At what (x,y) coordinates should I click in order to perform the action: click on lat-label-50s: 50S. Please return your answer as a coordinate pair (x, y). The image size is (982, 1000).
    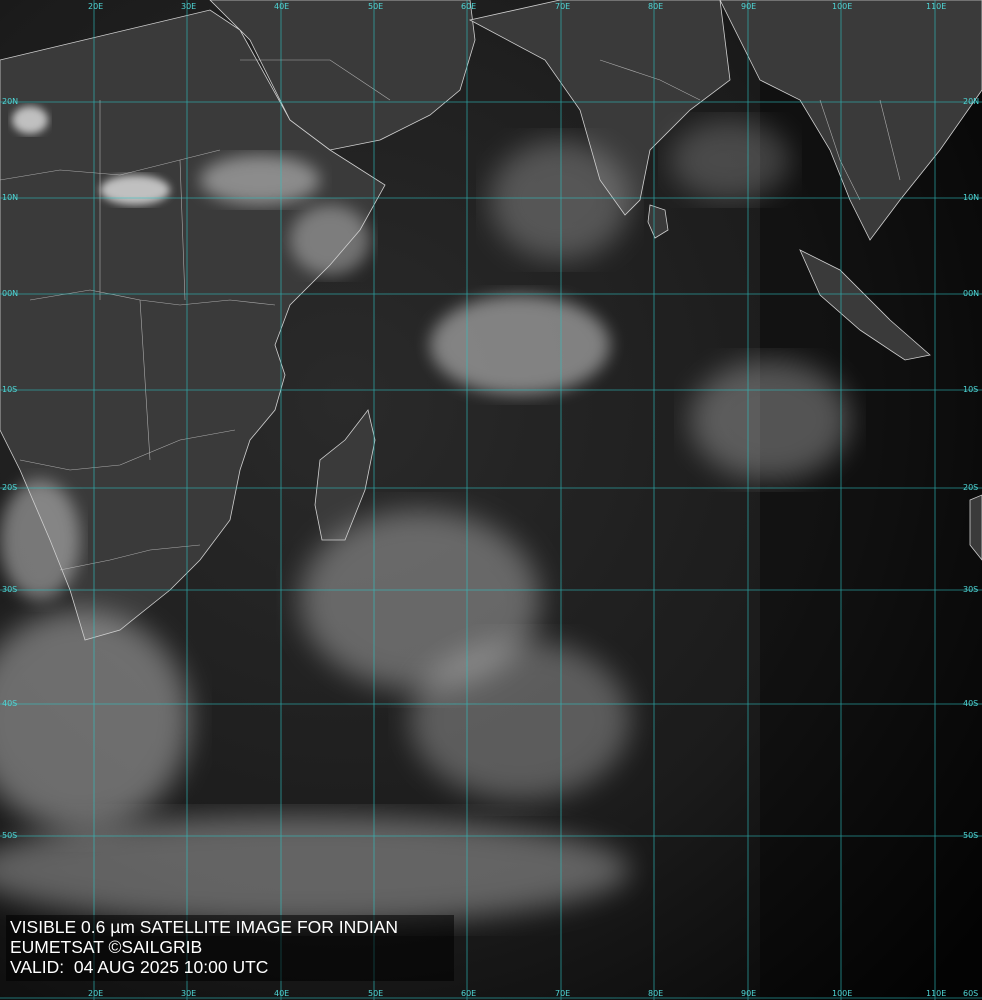
    Looking at the image, I should click on (9, 835).